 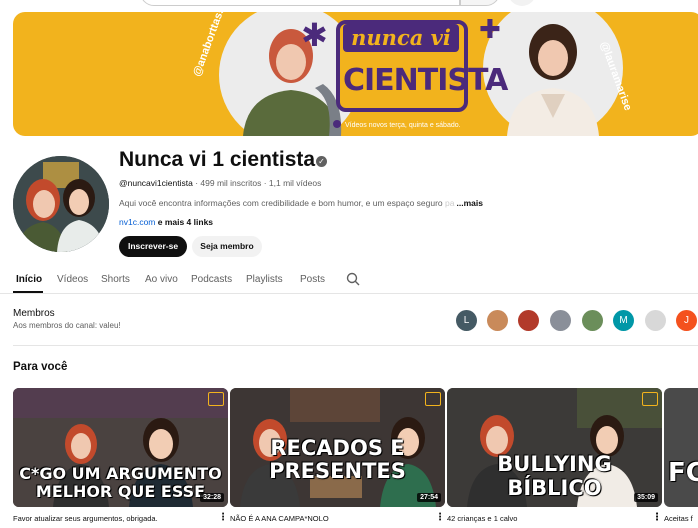 I want to click on video-title: NÃO É A ANA CAMPA*NOLO, so click(x=279, y=518).